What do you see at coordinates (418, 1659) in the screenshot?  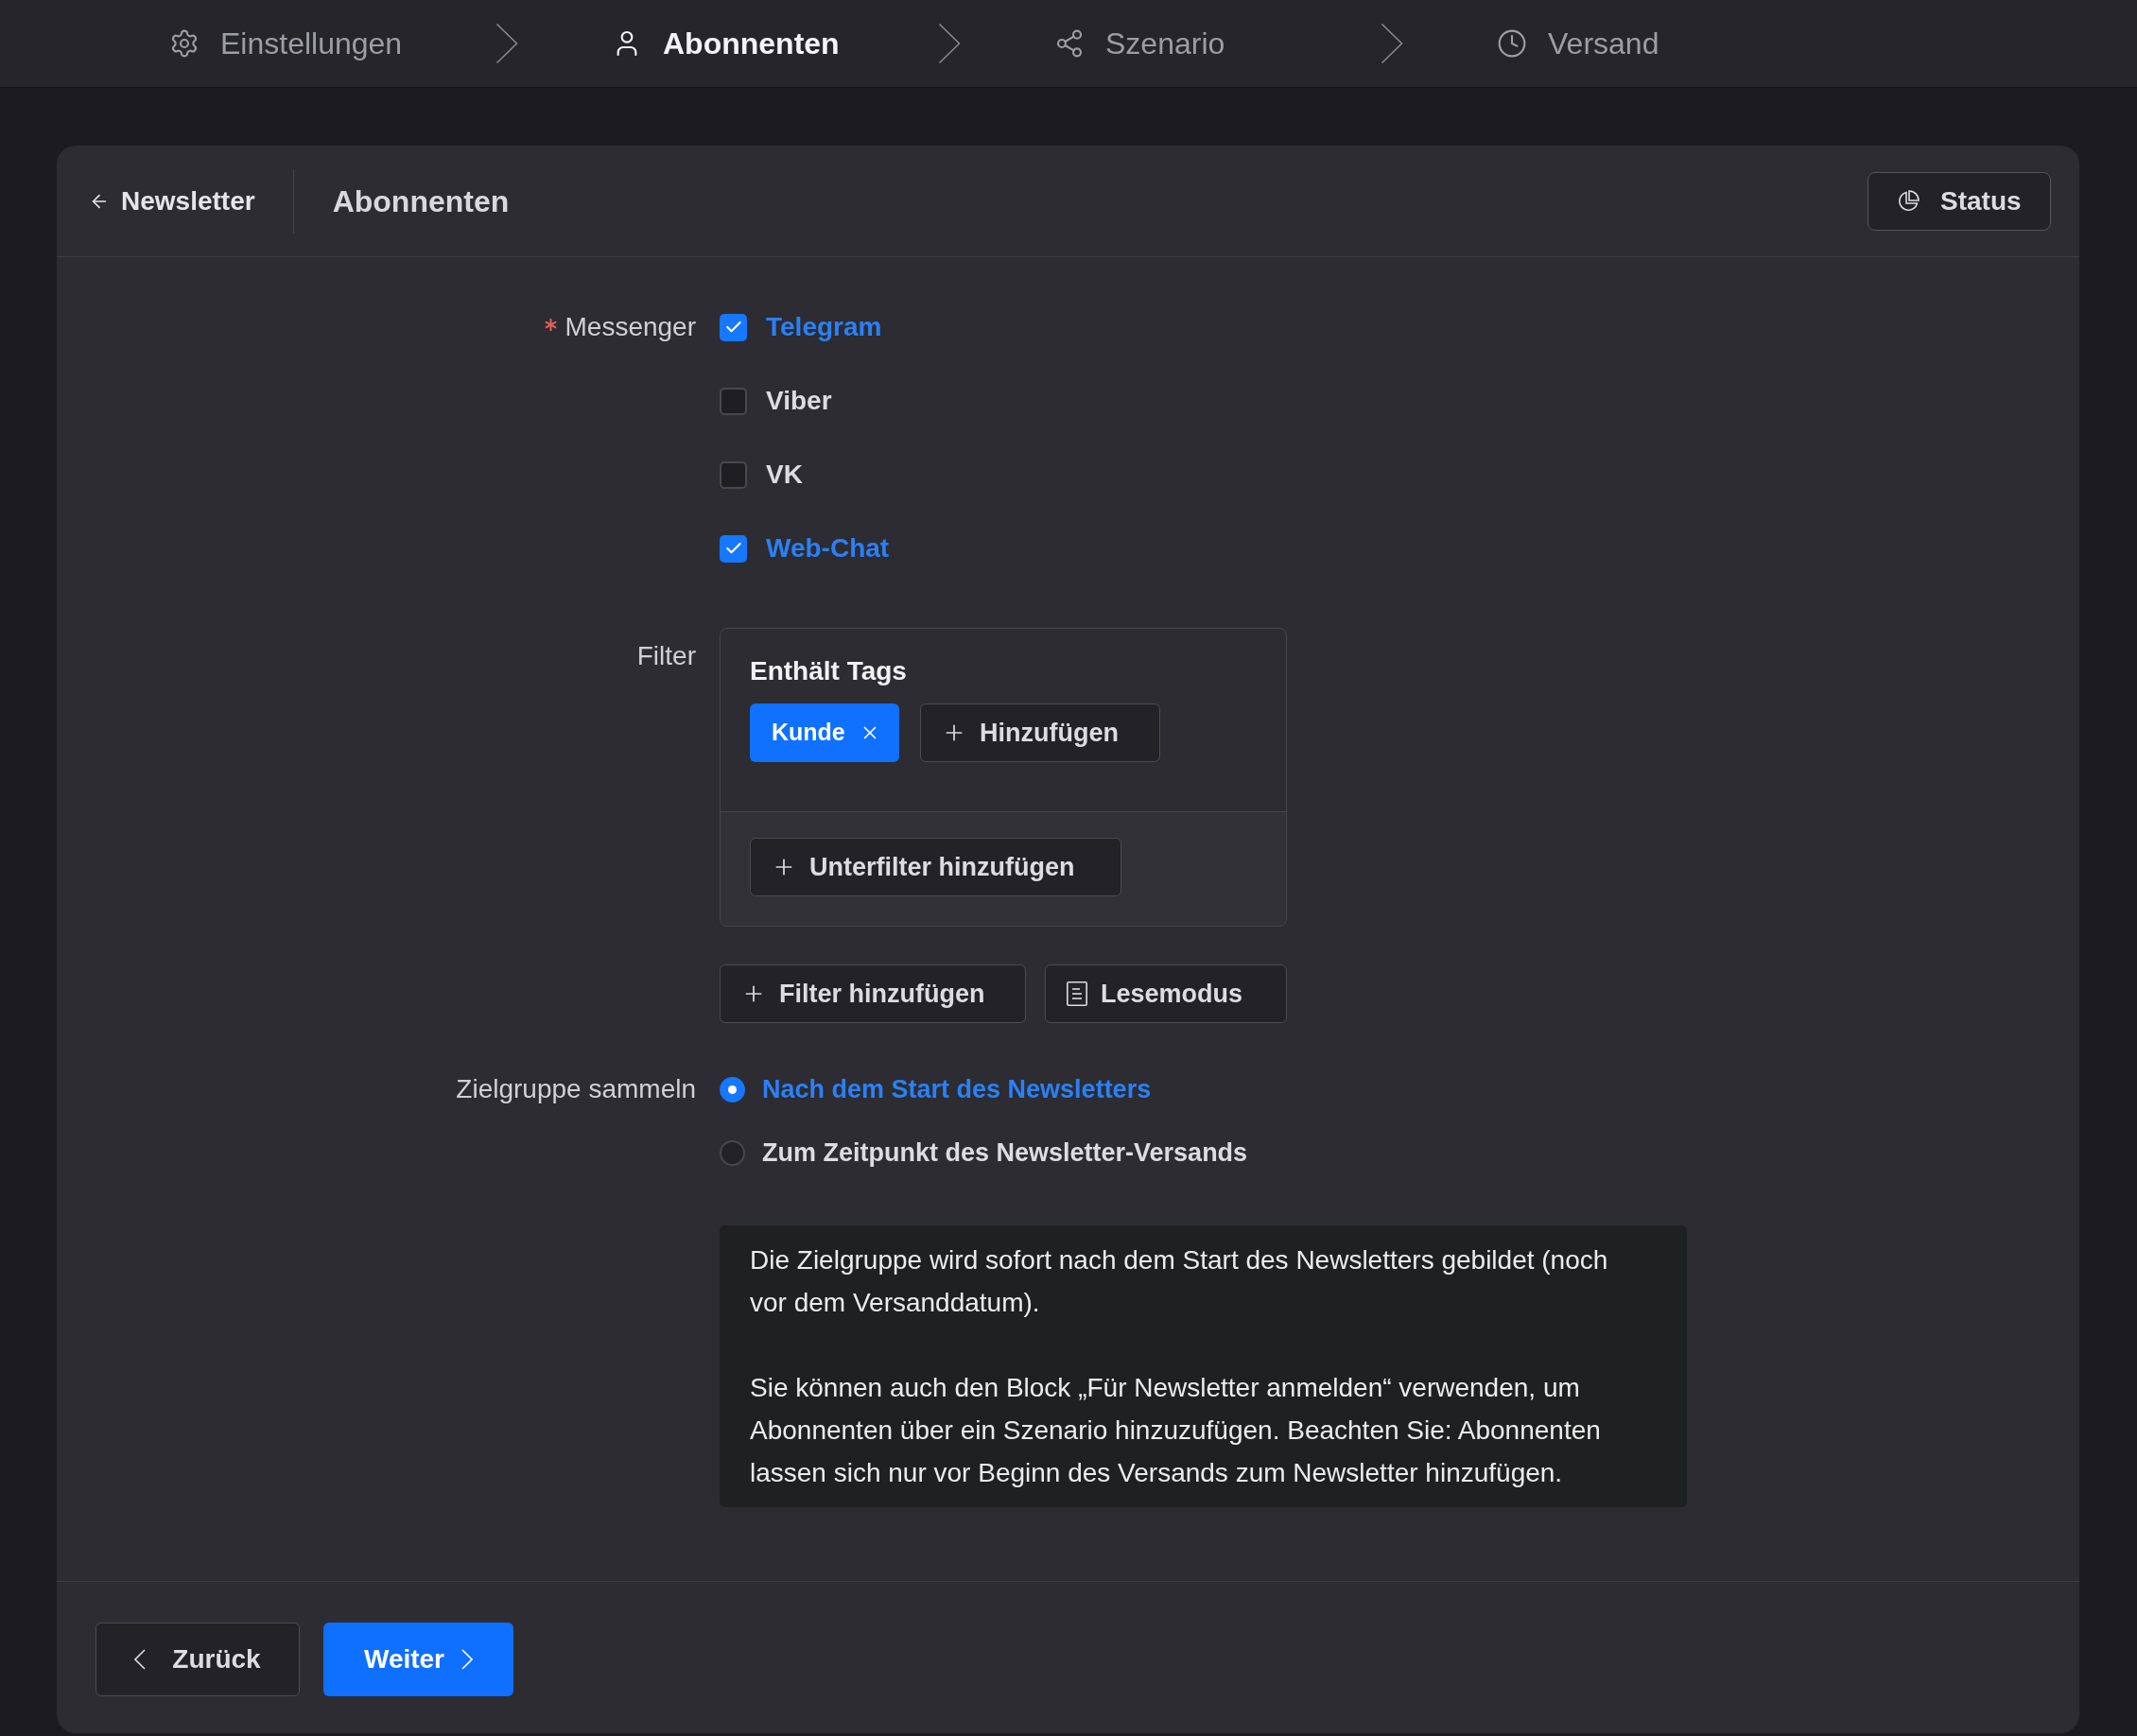 I see `next-button: Weiter` at bounding box center [418, 1659].